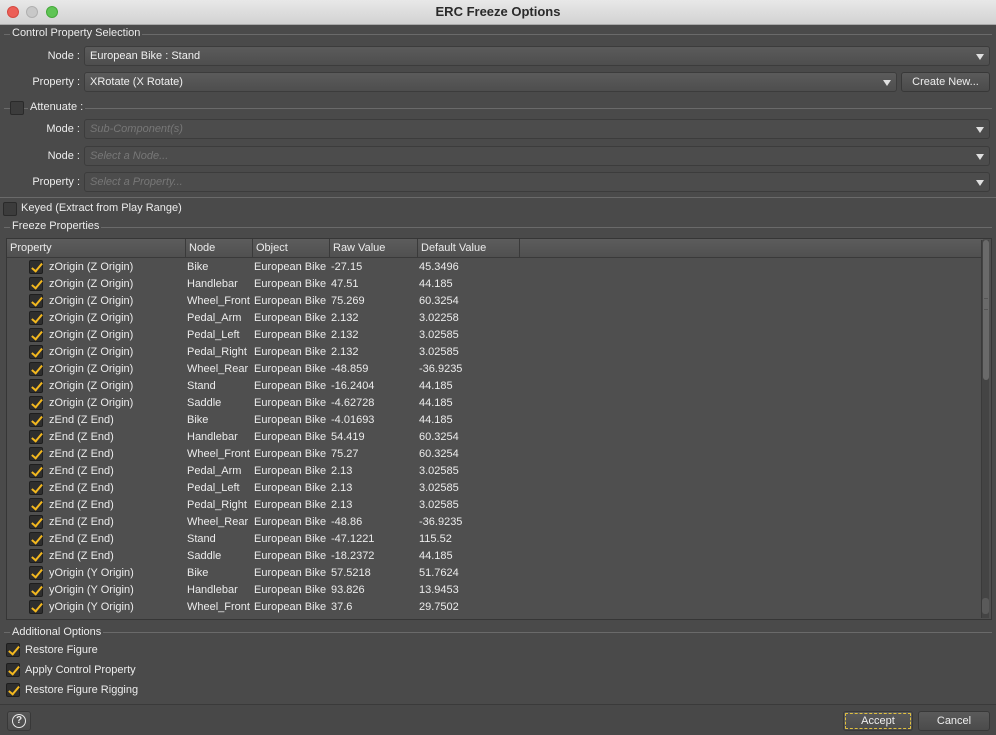 Image resolution: width=996 pixels, height=735 pixels. What do you see at coordinates (469, 248) in the screenshot?
I see `column-header-default-value: Default Value` at bounding box center [469, 248].